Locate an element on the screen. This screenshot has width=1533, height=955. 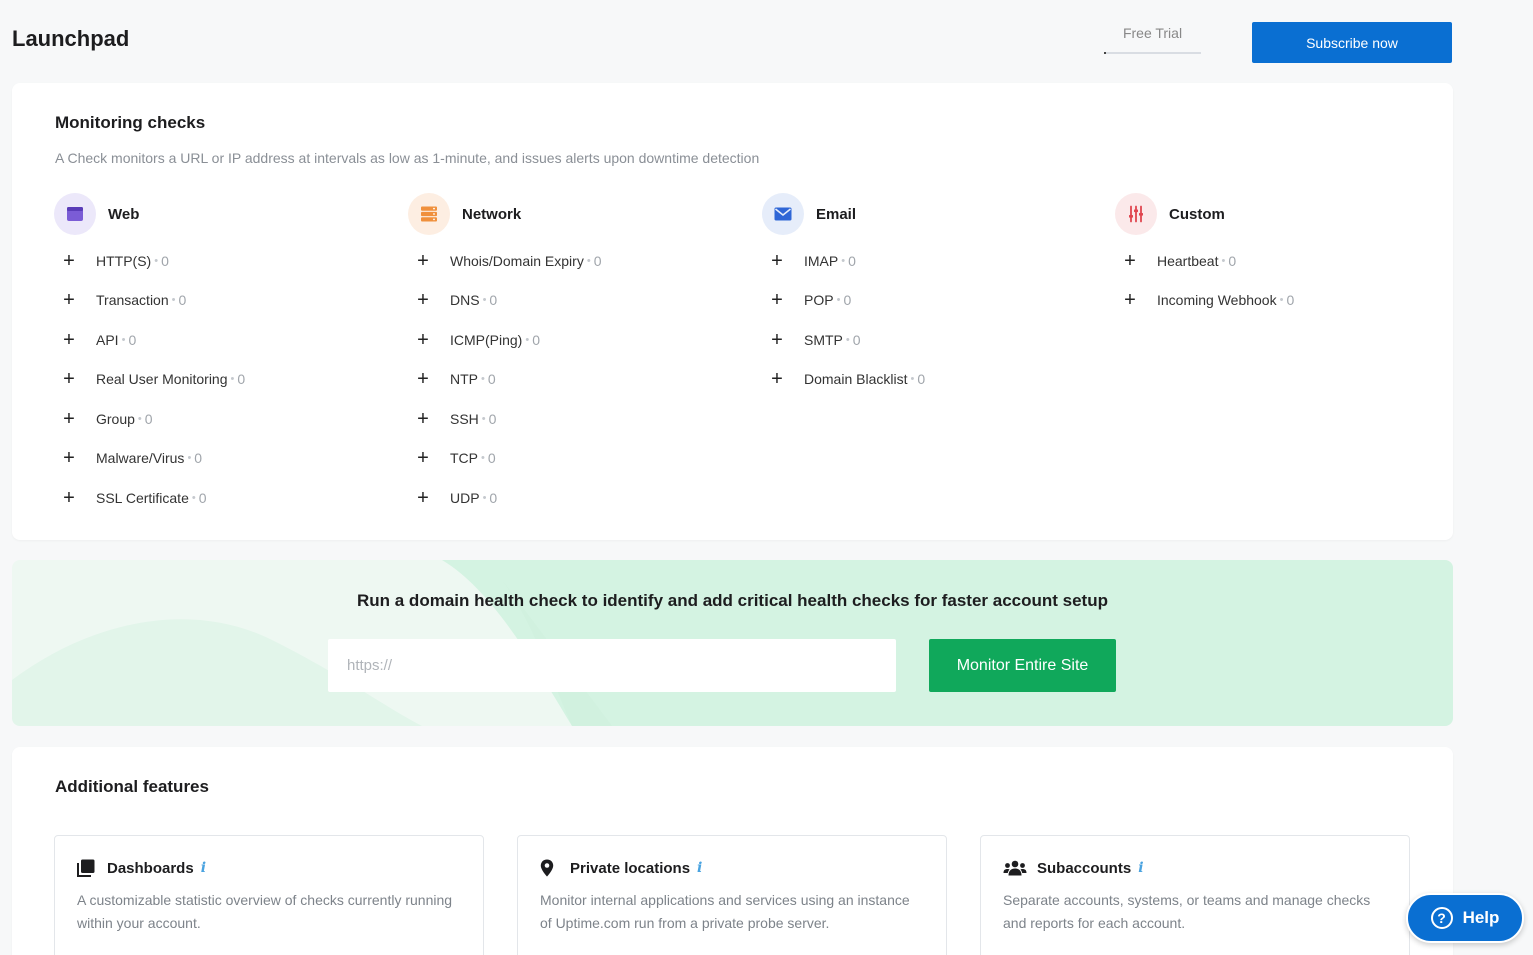
add-check-rum: + Real User Monitoring • 0 is located at coordinates (224, 380).